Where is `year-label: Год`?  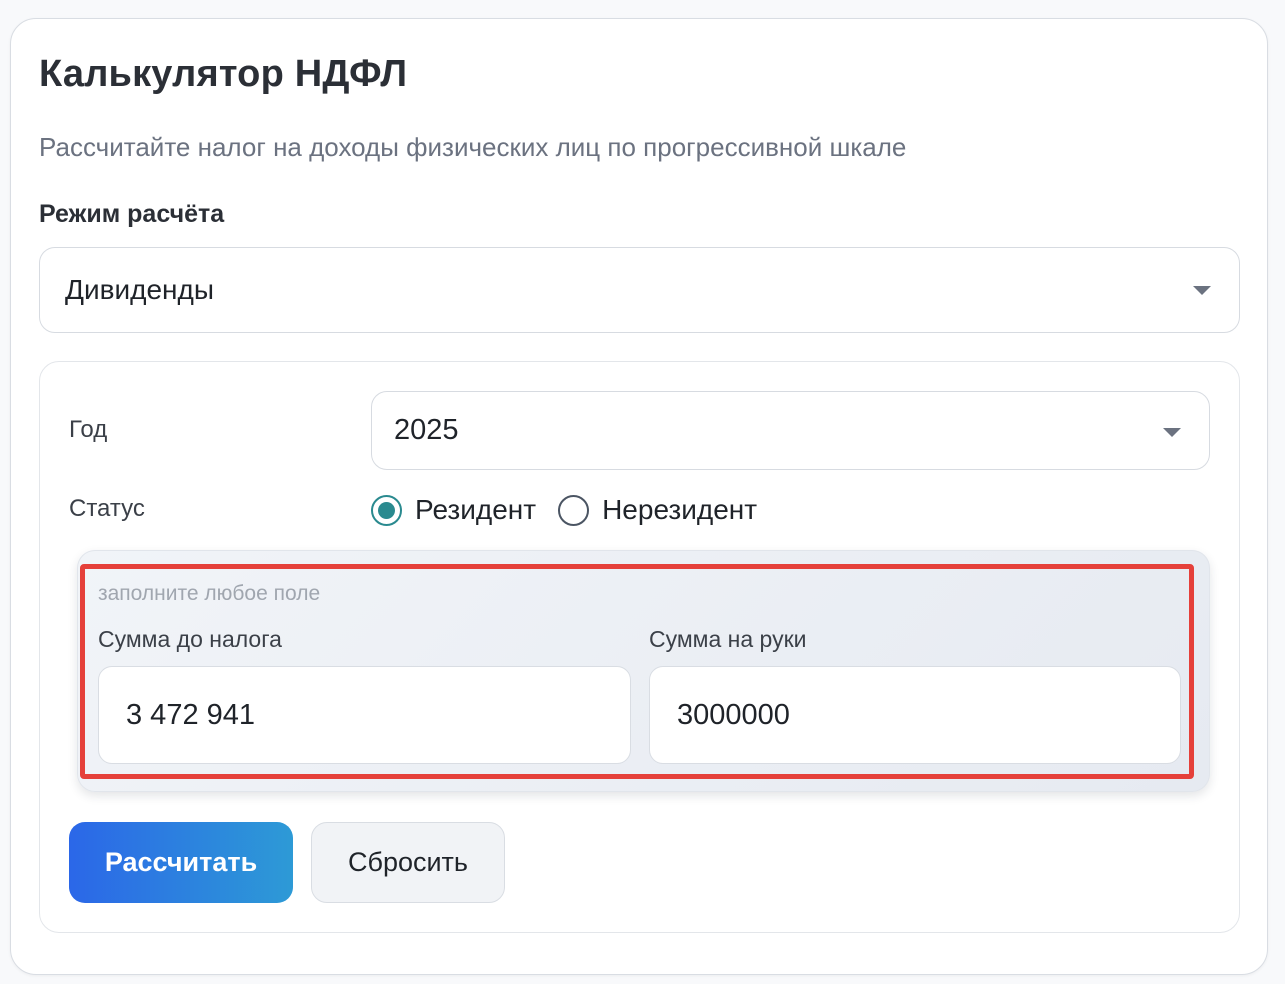 year-label: Год is located at coordinates (88, 429).